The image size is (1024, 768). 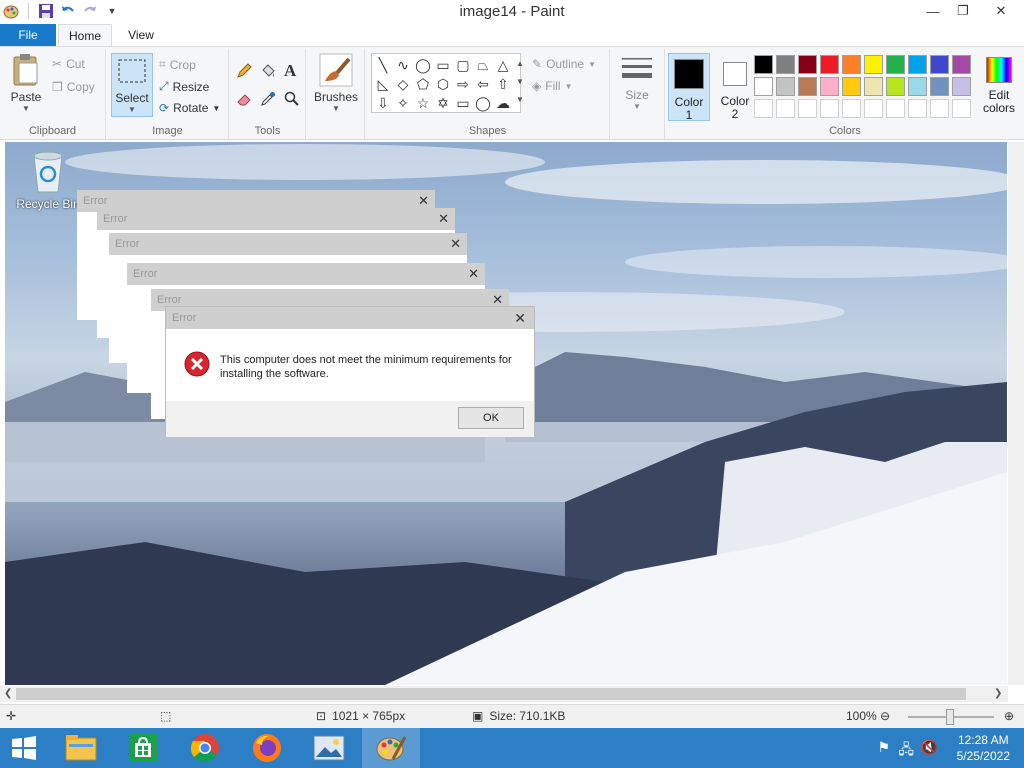 I want to click on rectangle-shape-icon: ▭, so click(x=443, y=65).